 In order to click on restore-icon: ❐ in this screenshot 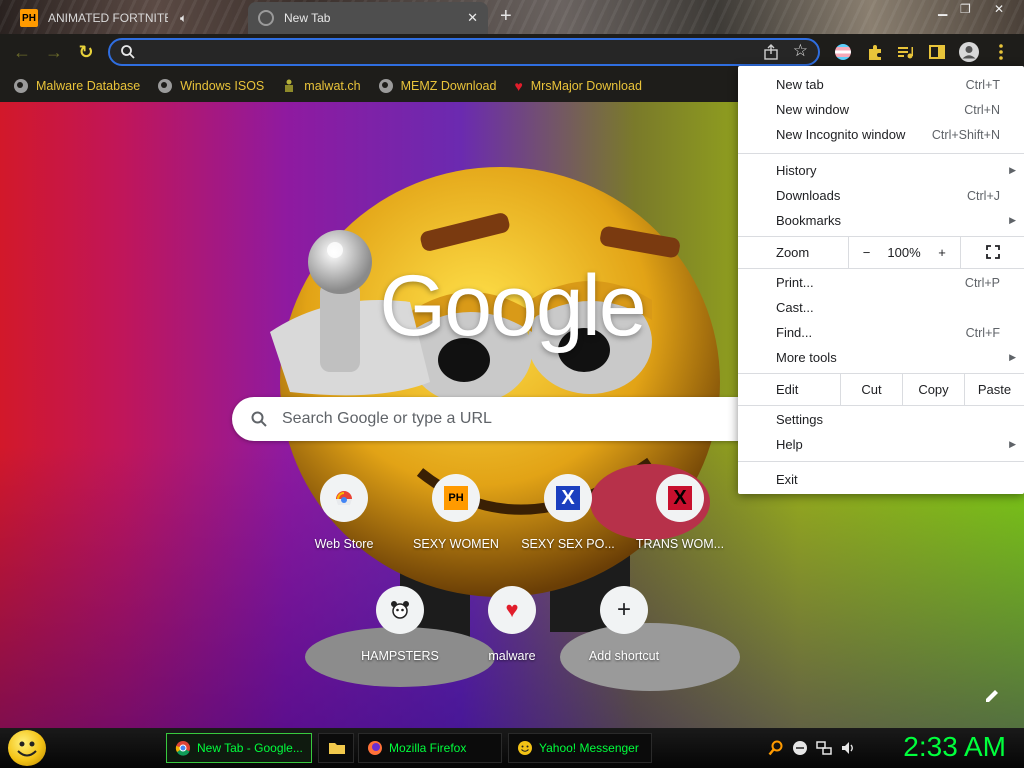, I will do `click(965, 9)`.